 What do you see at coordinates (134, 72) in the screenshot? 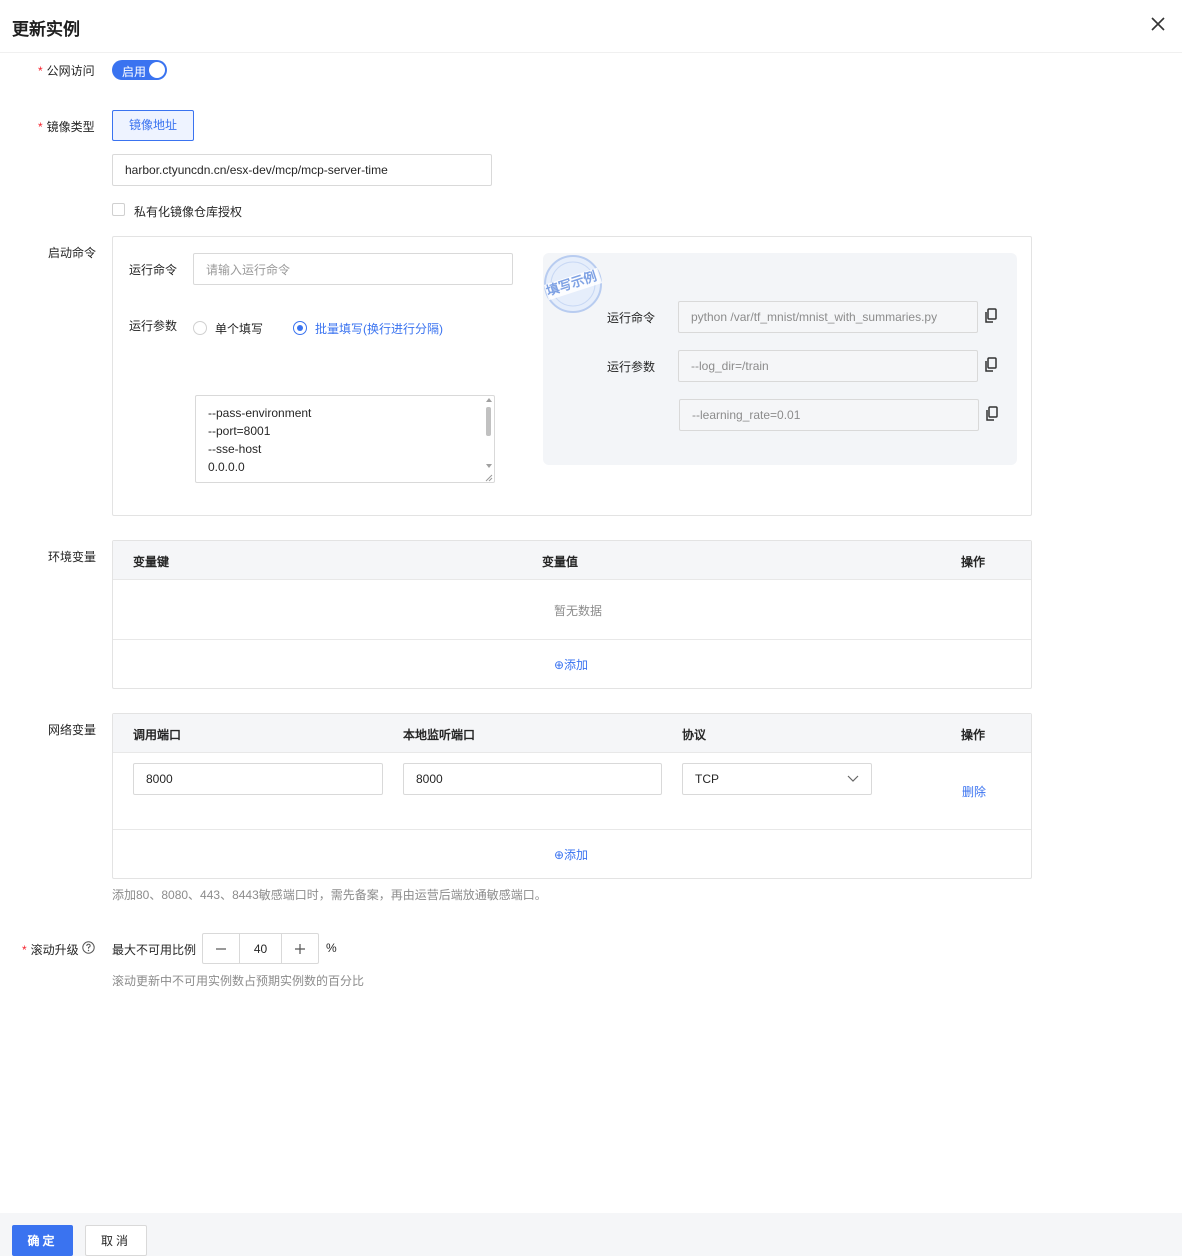
I see `toggle-text: 启用` at bounding box center [134, 72].